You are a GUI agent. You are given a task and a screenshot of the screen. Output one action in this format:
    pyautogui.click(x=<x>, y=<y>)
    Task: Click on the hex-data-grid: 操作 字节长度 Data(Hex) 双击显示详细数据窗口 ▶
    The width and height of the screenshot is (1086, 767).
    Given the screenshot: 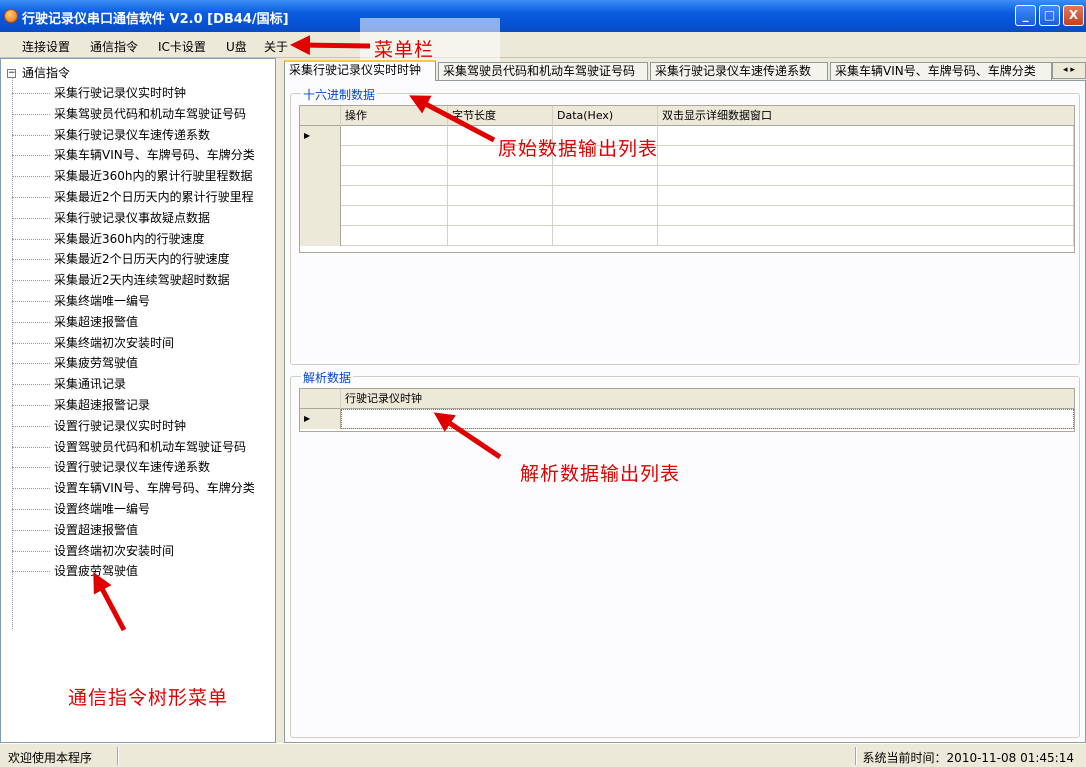 What is the action you would take?
    pyautogui.click(x=687, y=179)
    